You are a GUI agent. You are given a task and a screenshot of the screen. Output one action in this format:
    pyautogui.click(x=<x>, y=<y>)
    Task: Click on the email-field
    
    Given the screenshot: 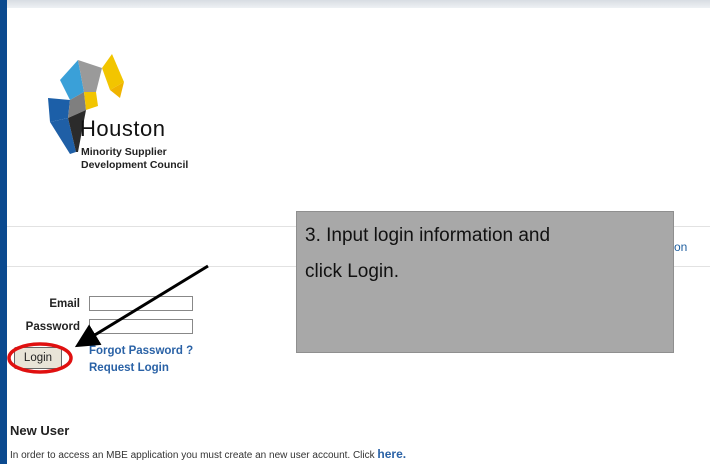 What is the action you would take?
    pyautogui.click(x=141, y=303)
    